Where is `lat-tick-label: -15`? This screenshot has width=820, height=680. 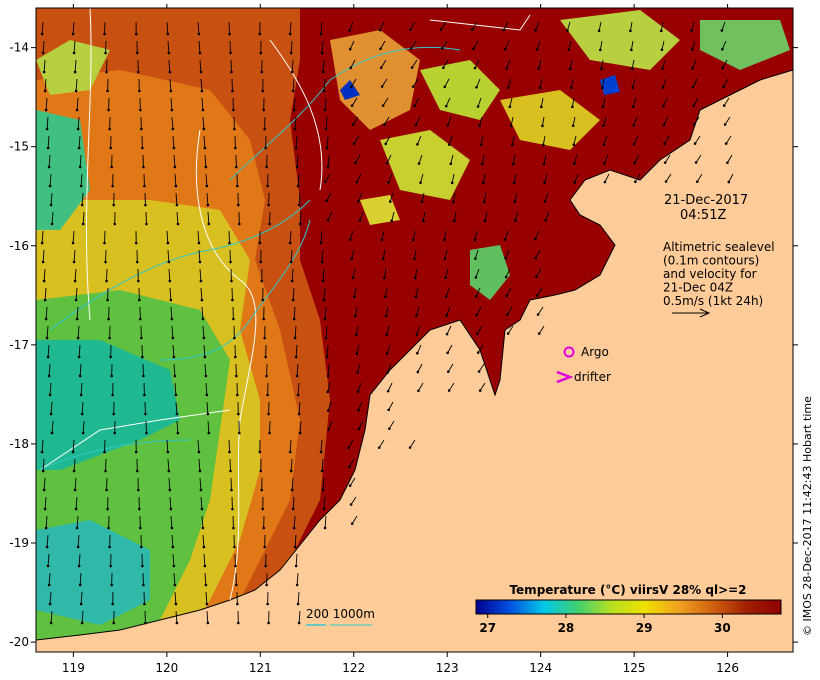
lat-tick-label: -15 is located at coordinates (19, 147).